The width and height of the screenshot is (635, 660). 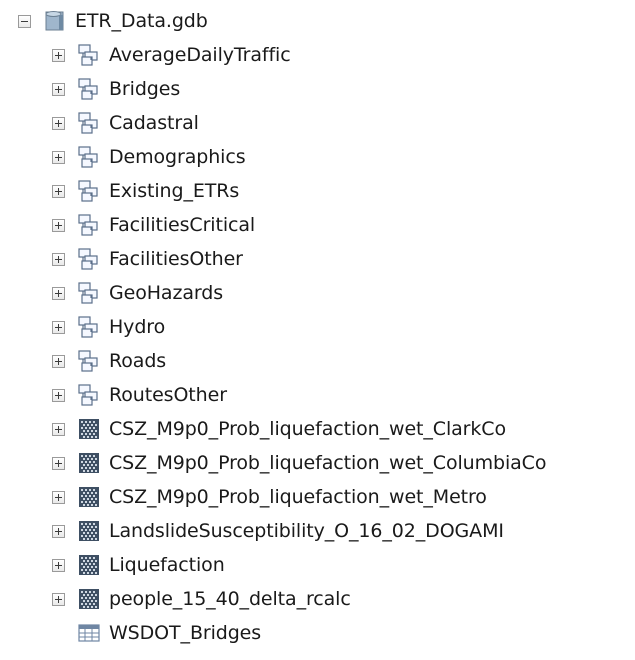 I want to click on tree-node-label: WSDOT_Bridges, so click(x=185, y=633).